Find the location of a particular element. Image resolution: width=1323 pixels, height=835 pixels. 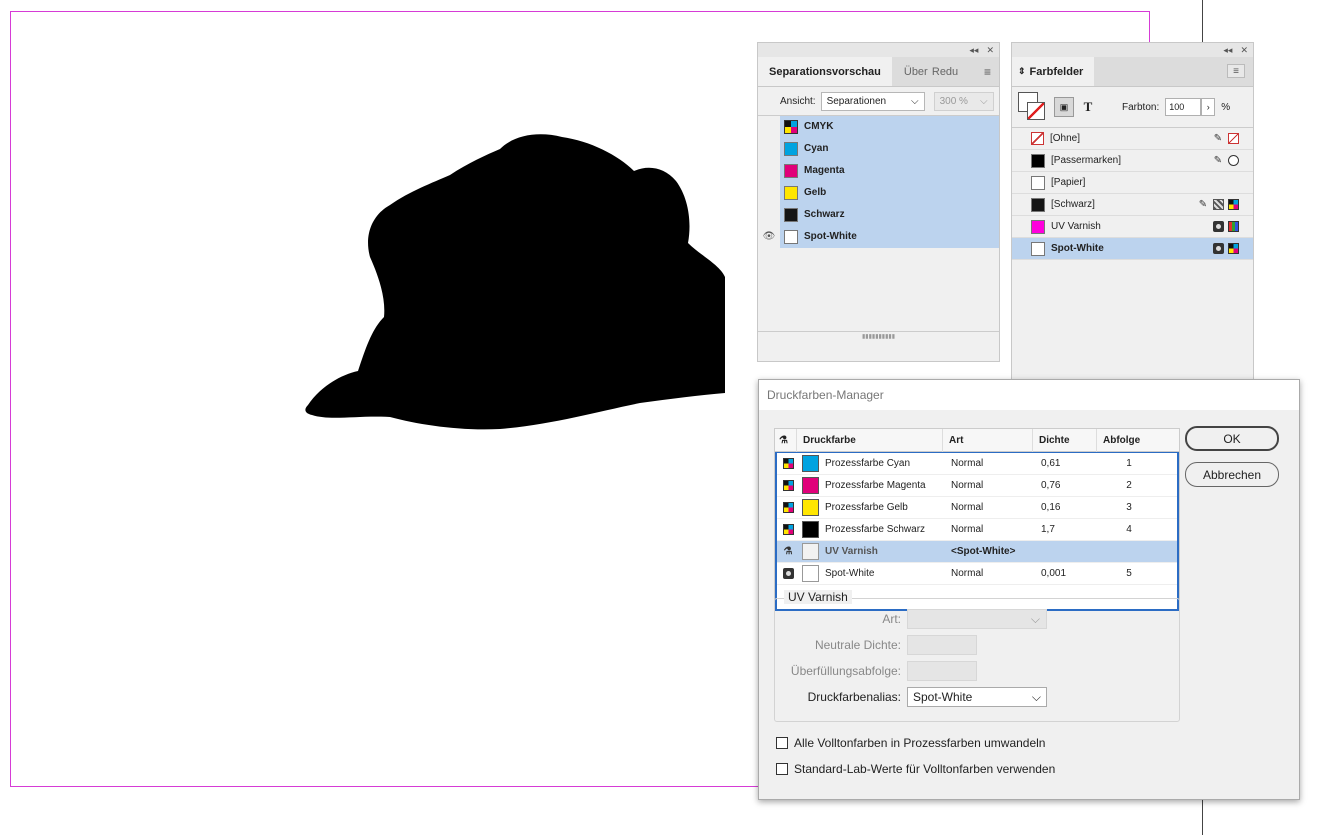

neutral-density-label: Neutrale Dichte: is located at coordinates (857, 645).